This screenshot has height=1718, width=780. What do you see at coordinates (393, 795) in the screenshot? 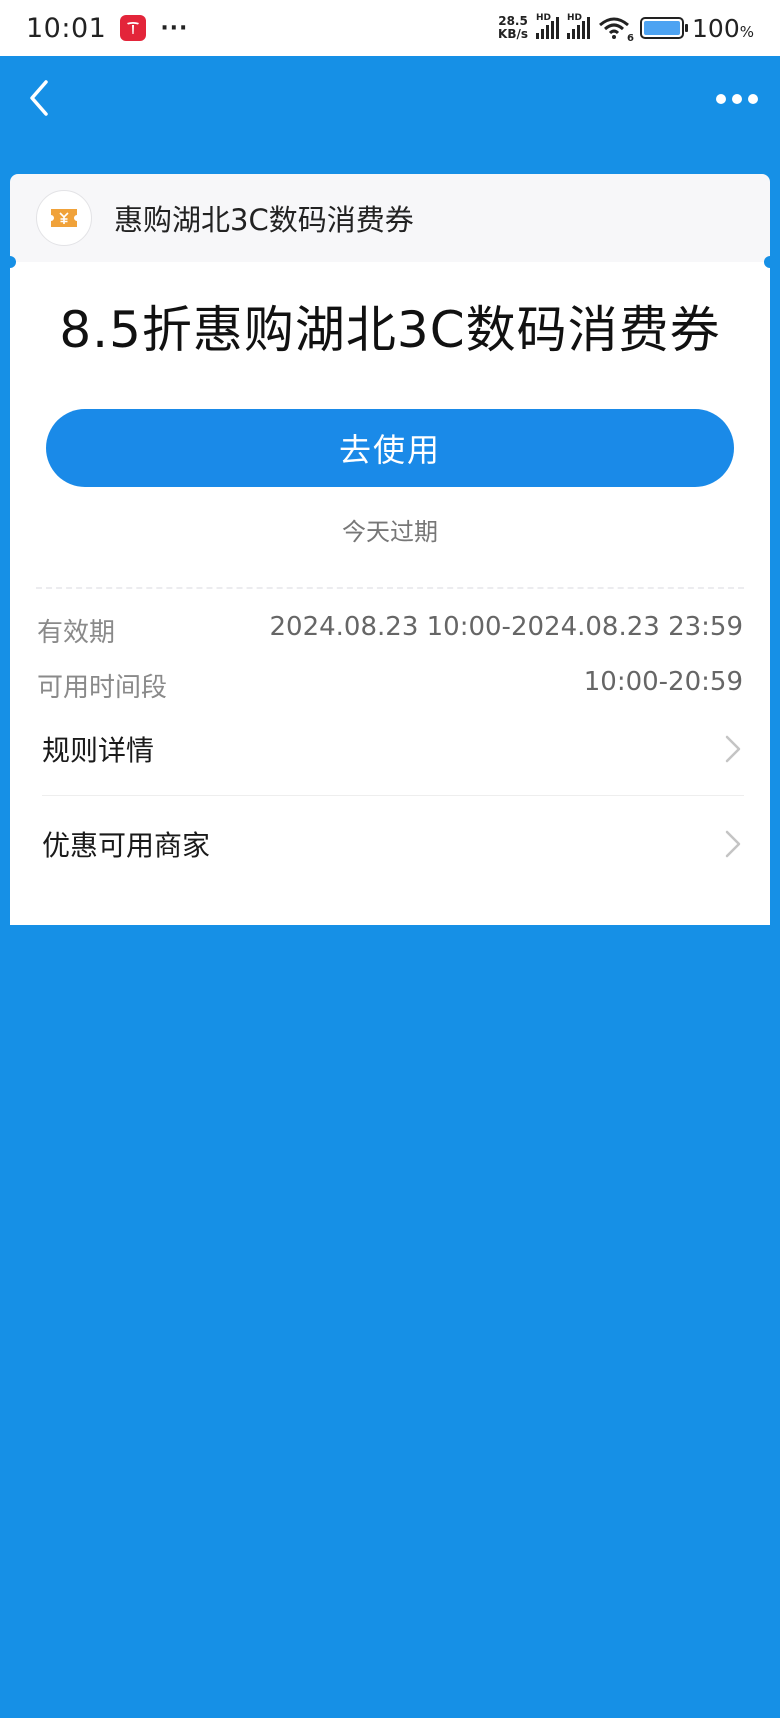
I see `row-divider` at bounding box center [393, 795].